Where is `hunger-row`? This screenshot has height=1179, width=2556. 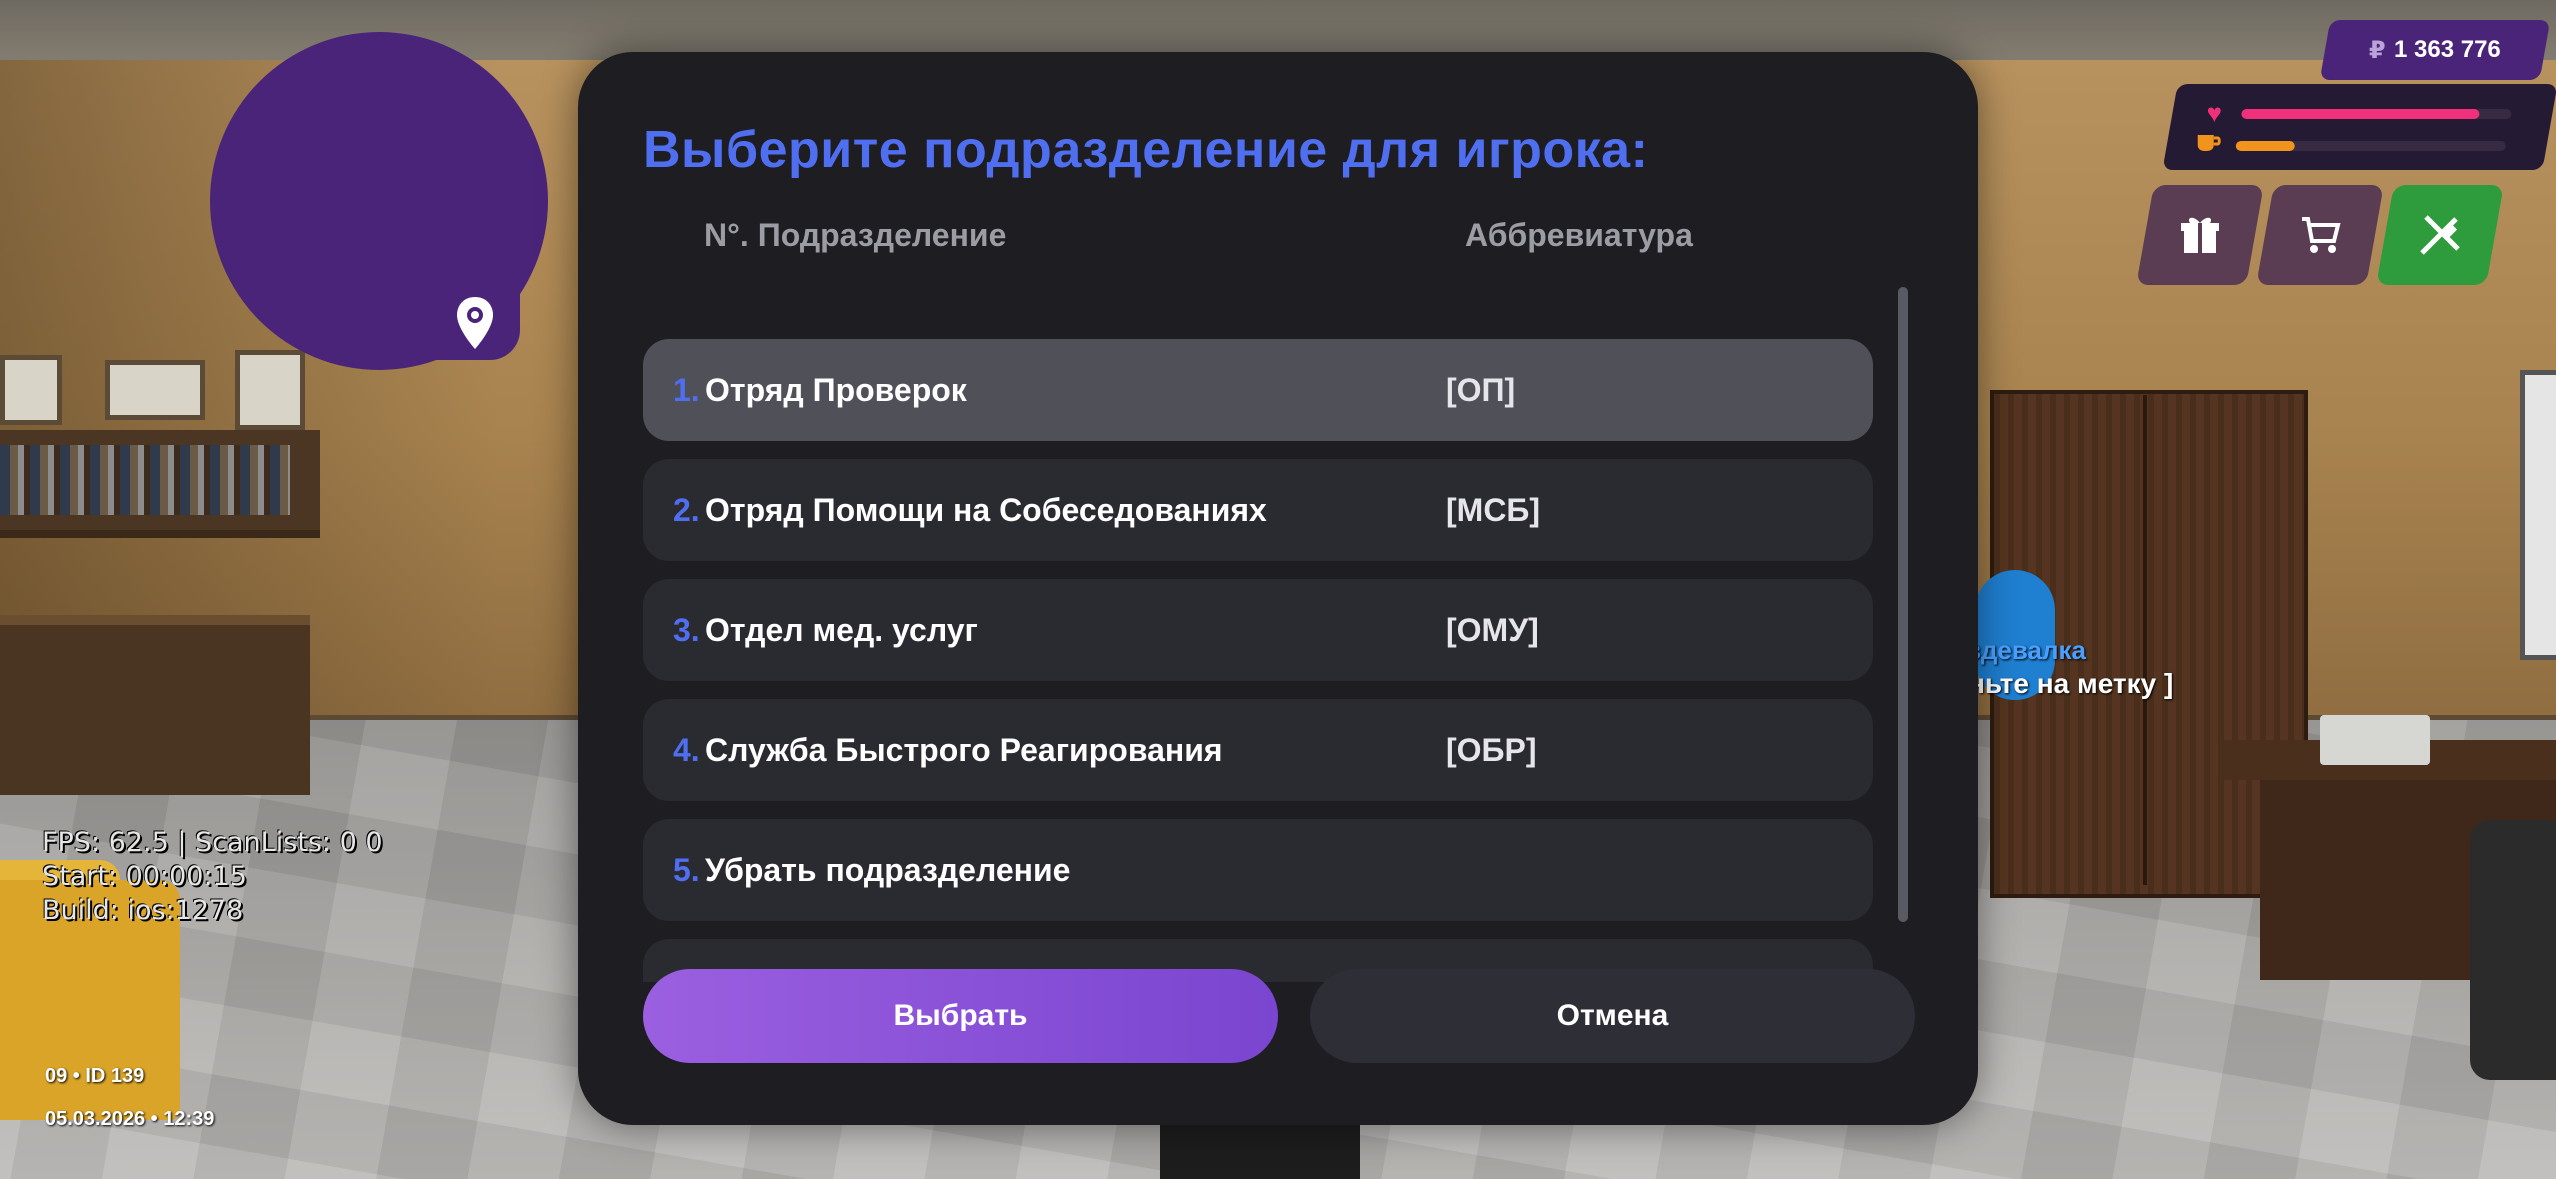
hunger-row is located at coordinates (2349, 145).